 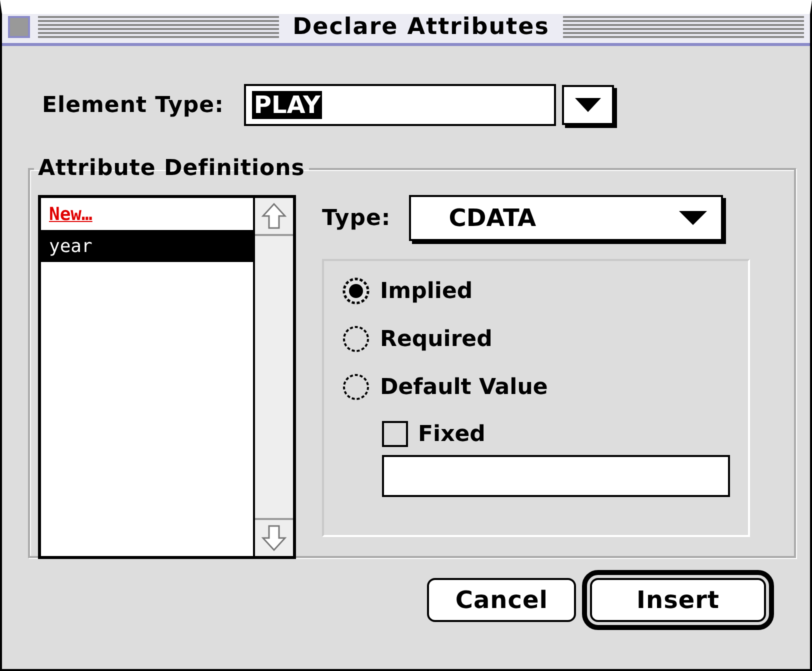 What do you see at coordinates (421, 27) in the screenshot?
I see `window-title: Declare Attributes` at bounding box center [421, 27].